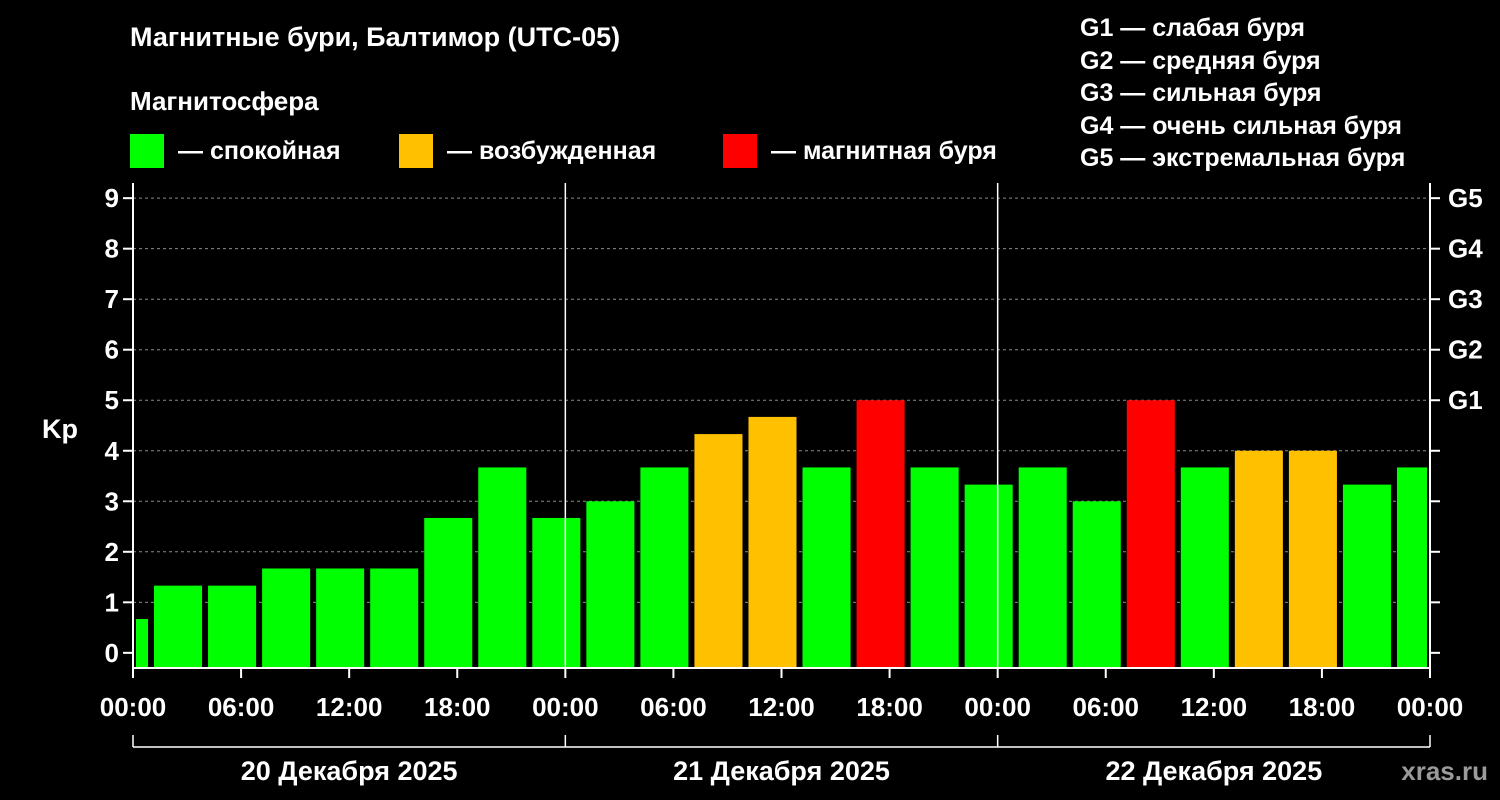 The width and height of the screenshot is (1500, 800). I want to click on g-level-label: G3, so click(1465, 299).